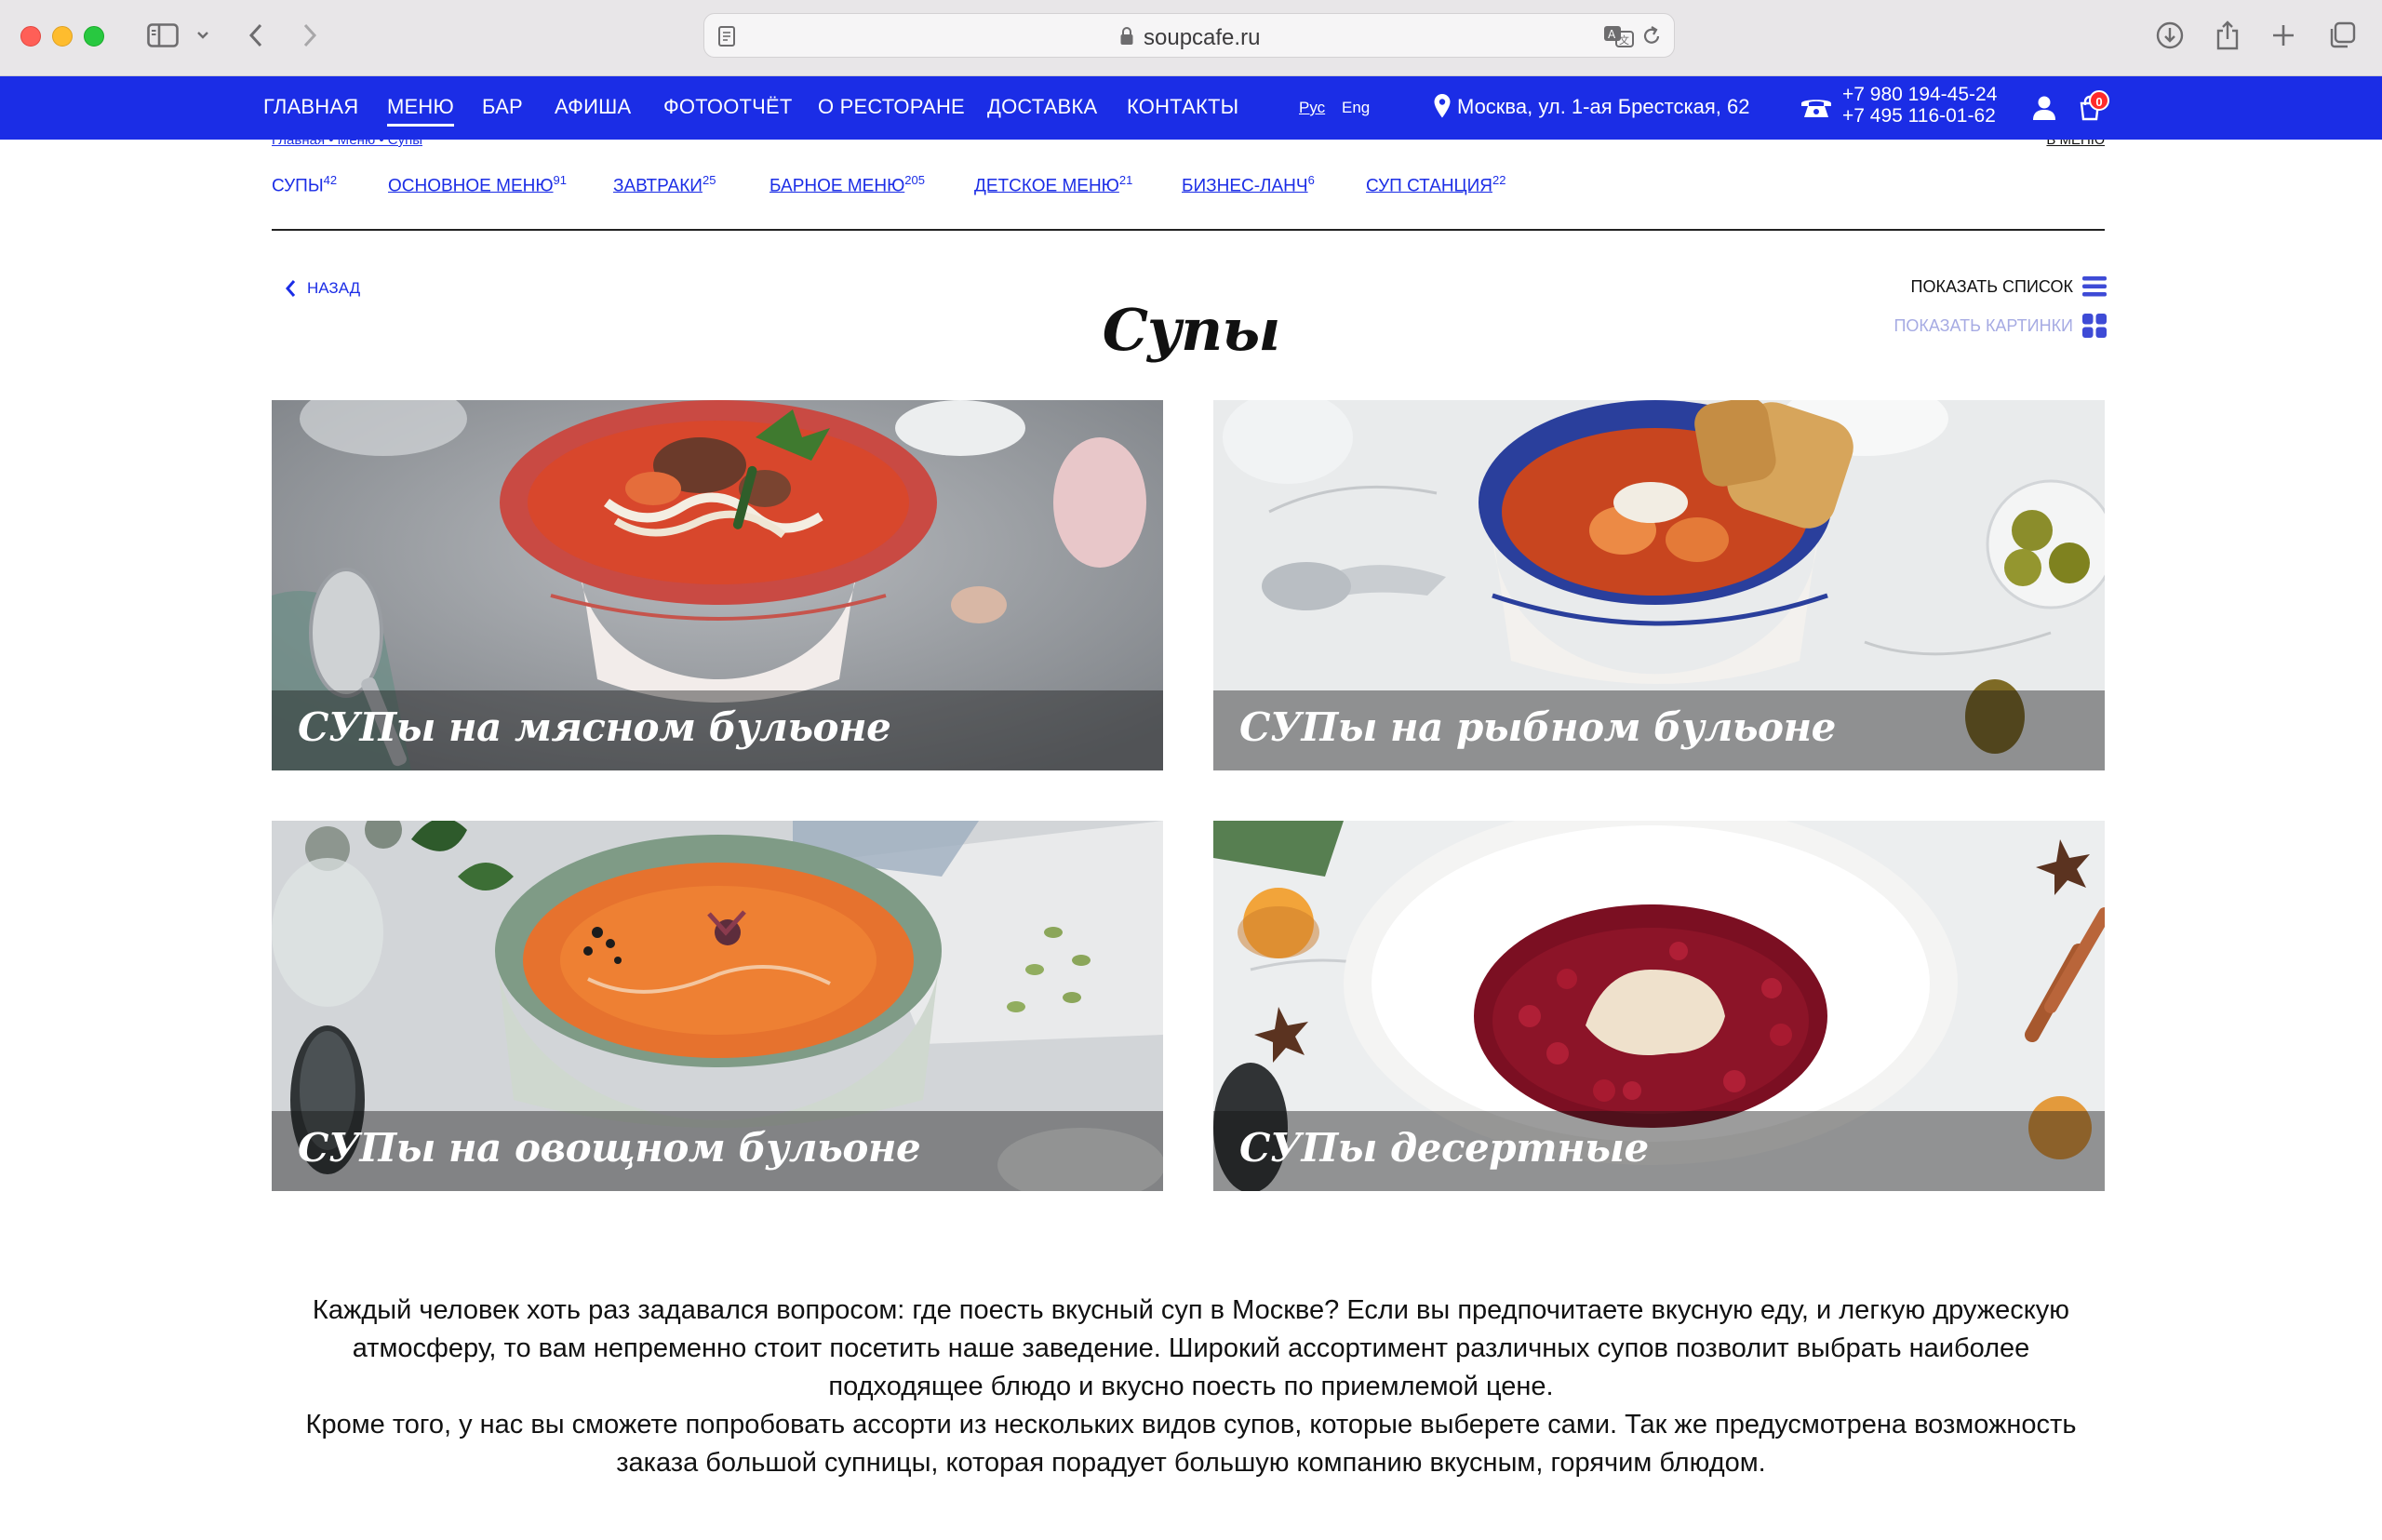 The image size is (2382, 1540). Describe the element at coordinates (420, 111) in the screenshot. I see `nav-item-menu: МЕНЮ` at that location.